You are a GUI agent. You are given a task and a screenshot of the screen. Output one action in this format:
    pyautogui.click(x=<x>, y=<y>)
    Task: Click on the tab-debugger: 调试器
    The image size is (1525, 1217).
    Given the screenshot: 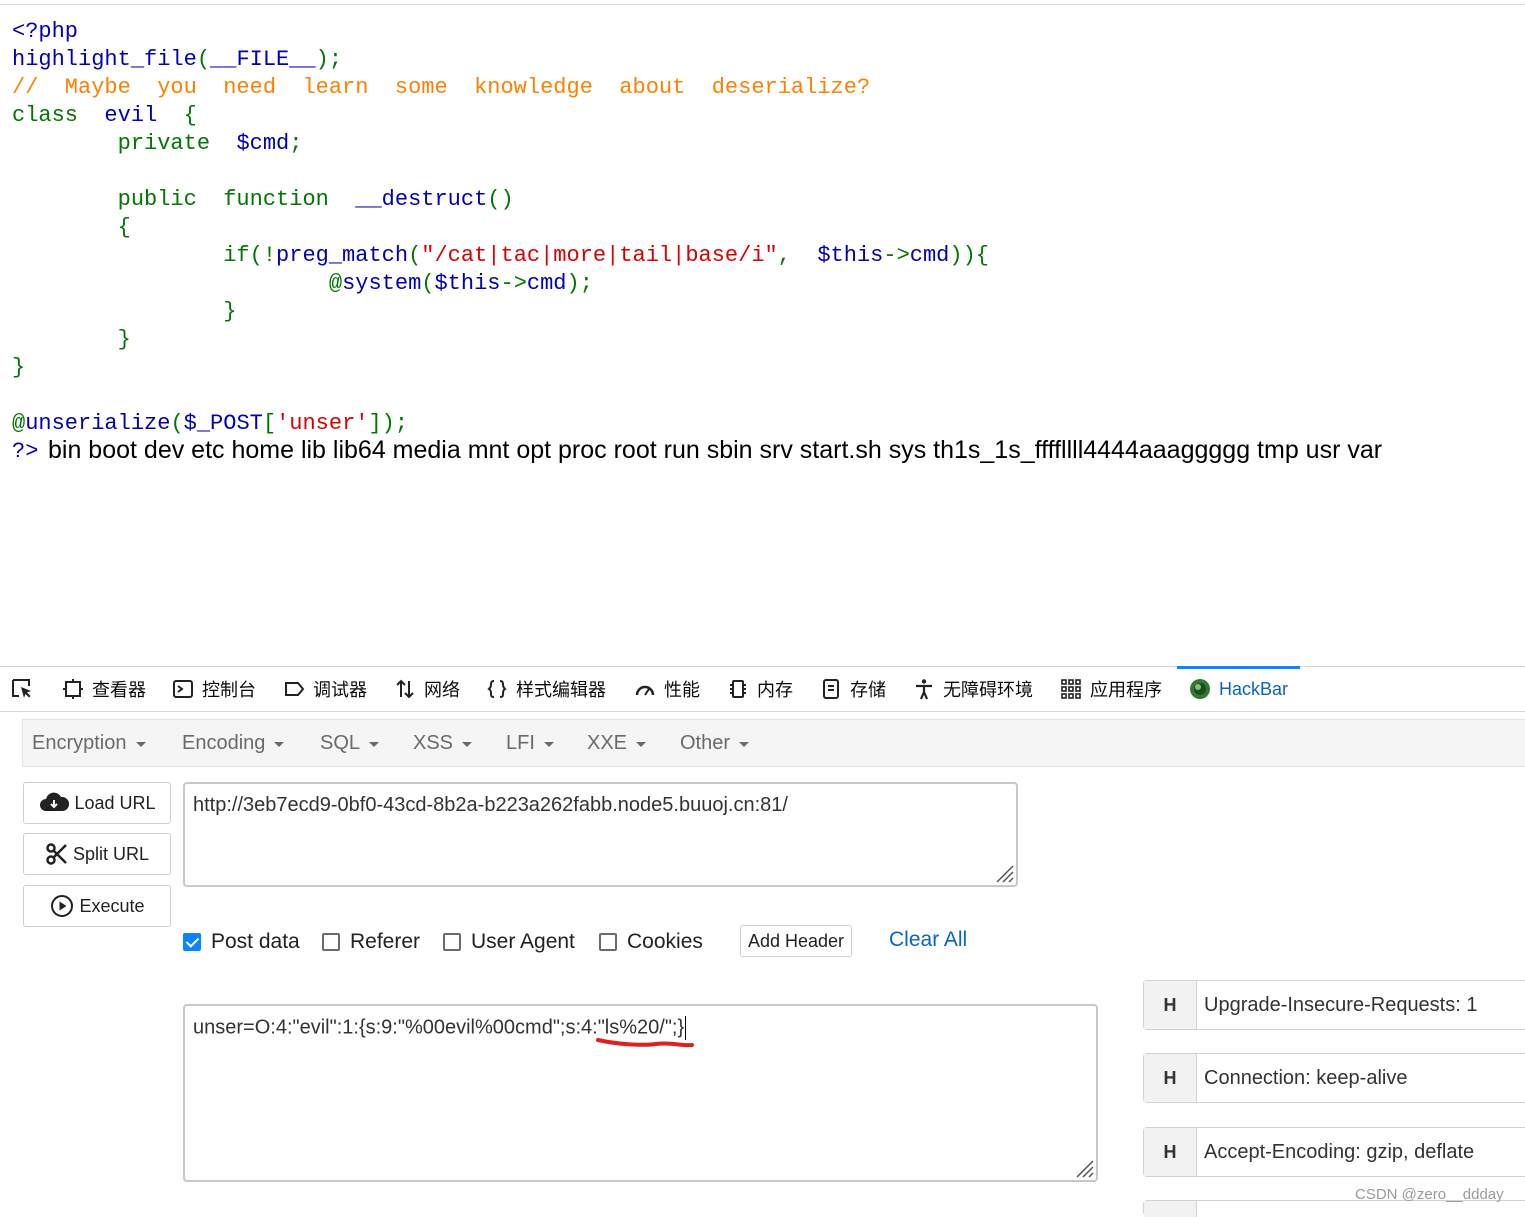 What is the action you would take?
    pyautogui.click(x=325, y=689)
    